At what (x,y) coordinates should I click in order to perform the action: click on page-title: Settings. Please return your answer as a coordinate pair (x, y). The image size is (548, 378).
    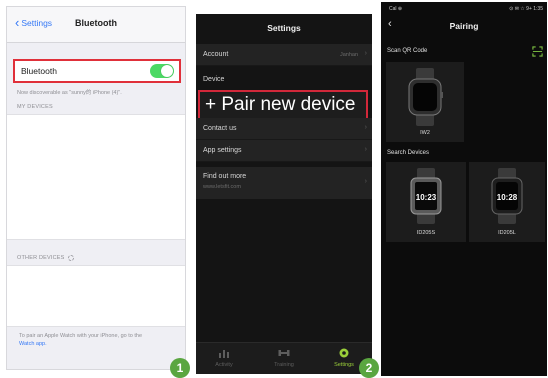
    Looking at the image, I should click on (284, 28).